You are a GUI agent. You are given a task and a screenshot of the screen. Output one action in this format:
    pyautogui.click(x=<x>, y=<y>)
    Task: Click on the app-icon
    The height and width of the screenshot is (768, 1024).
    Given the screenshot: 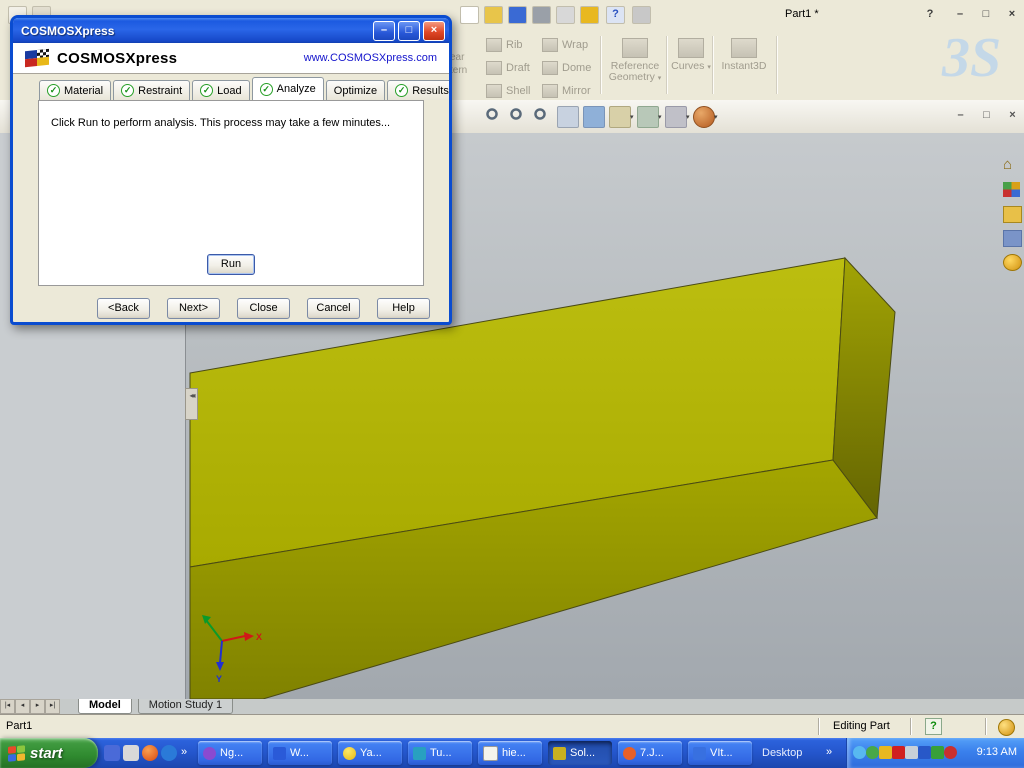 What is the action you would take?
    pyautogui.click(x=279, y=753)
    